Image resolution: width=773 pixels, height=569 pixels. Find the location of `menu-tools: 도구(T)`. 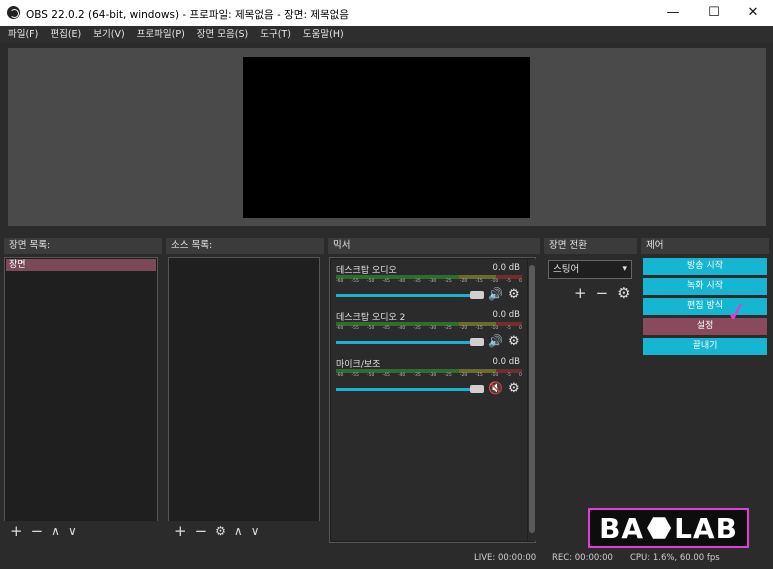

menu-tools: 도구(T) is located at coordinates (275, 34).